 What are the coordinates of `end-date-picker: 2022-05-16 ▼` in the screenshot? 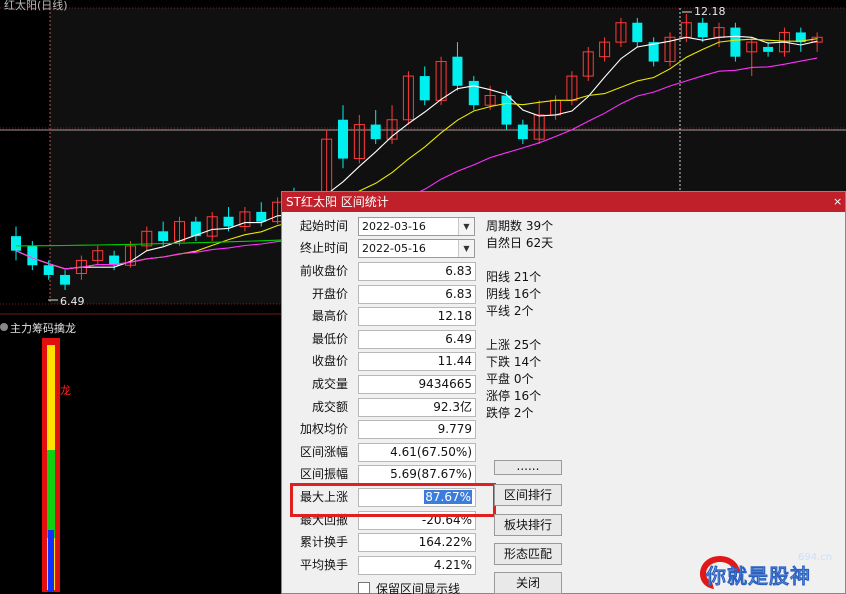 It's located at (416, 248).